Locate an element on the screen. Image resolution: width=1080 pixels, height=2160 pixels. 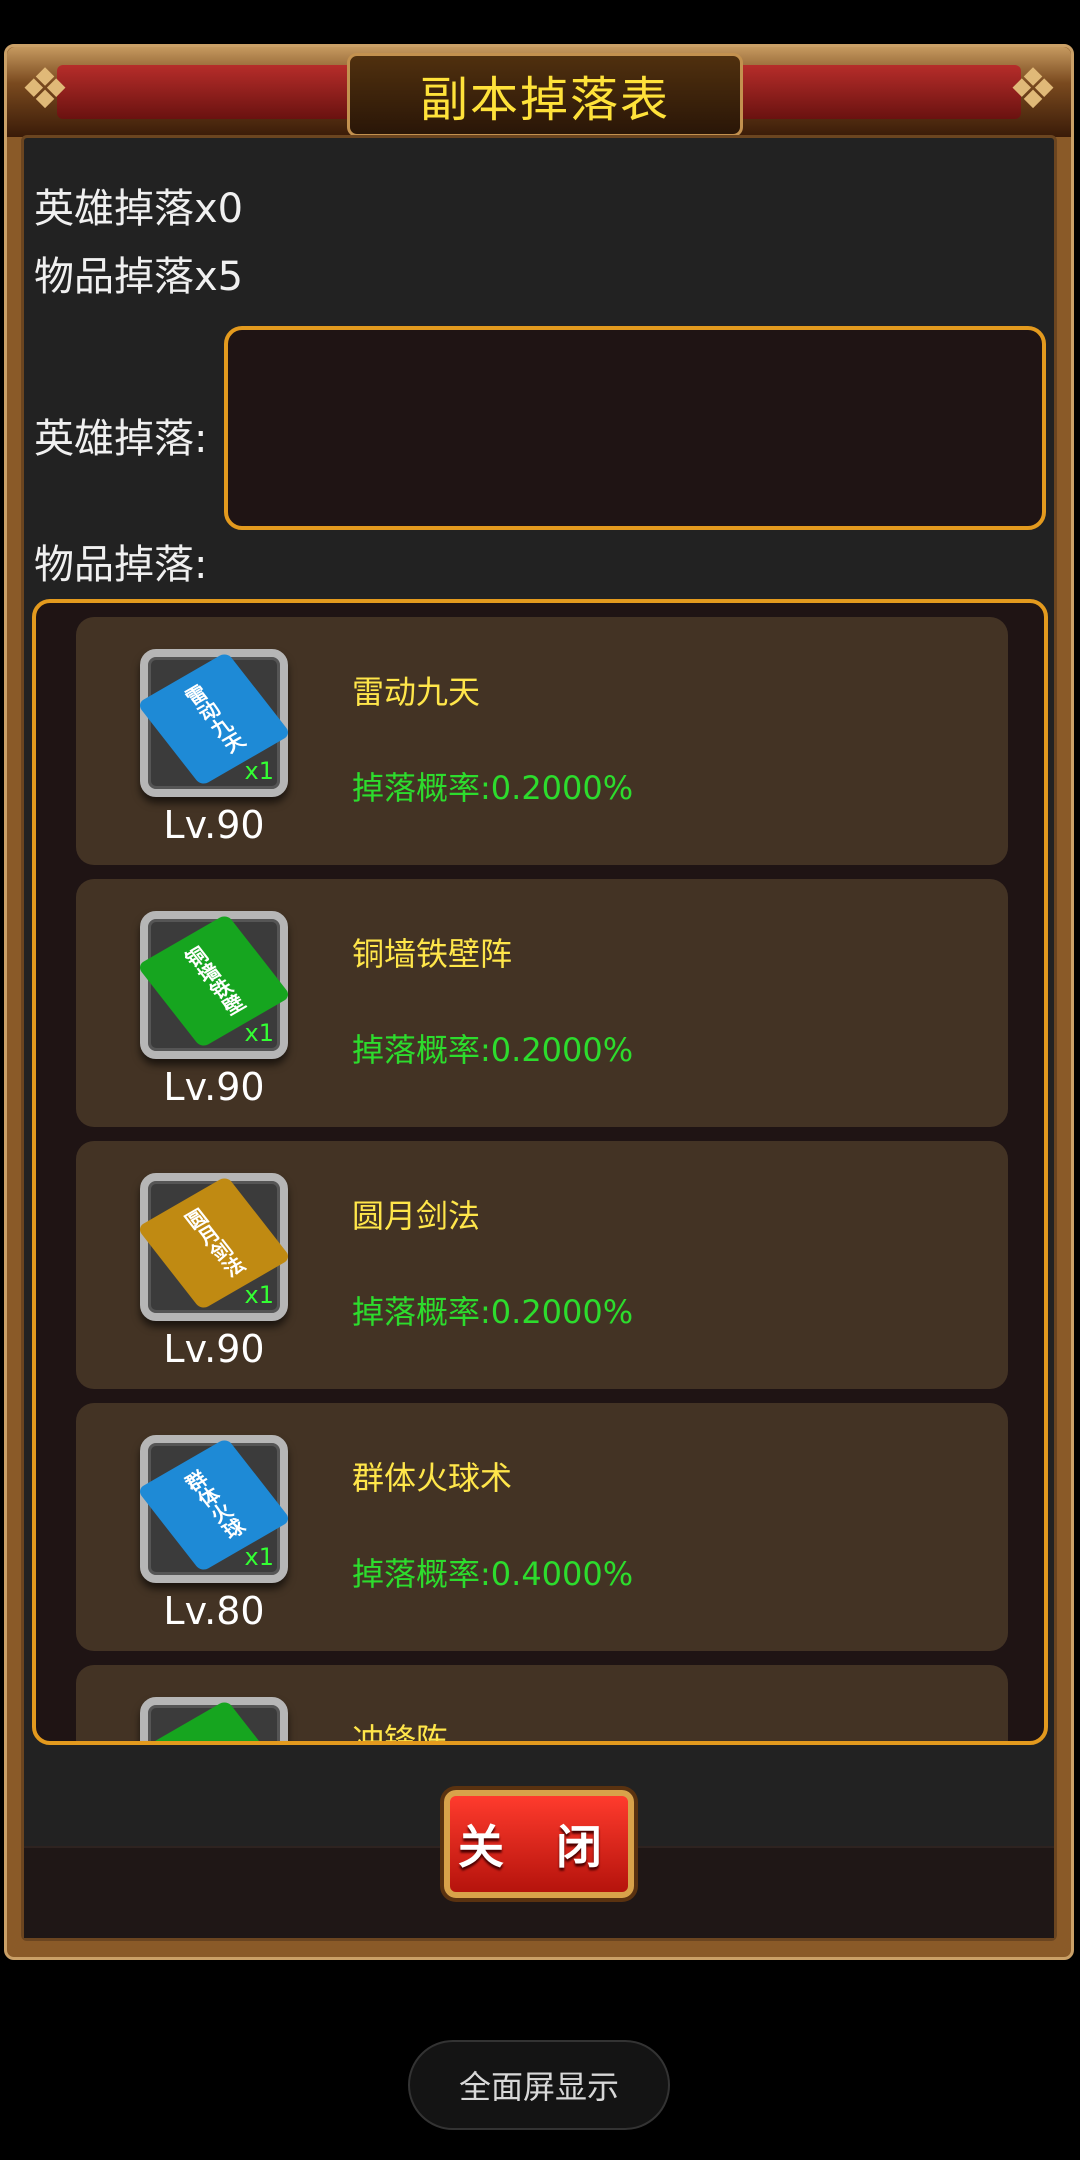
item-drop-label: 物品掉落: is located at coordinates (121, 565).